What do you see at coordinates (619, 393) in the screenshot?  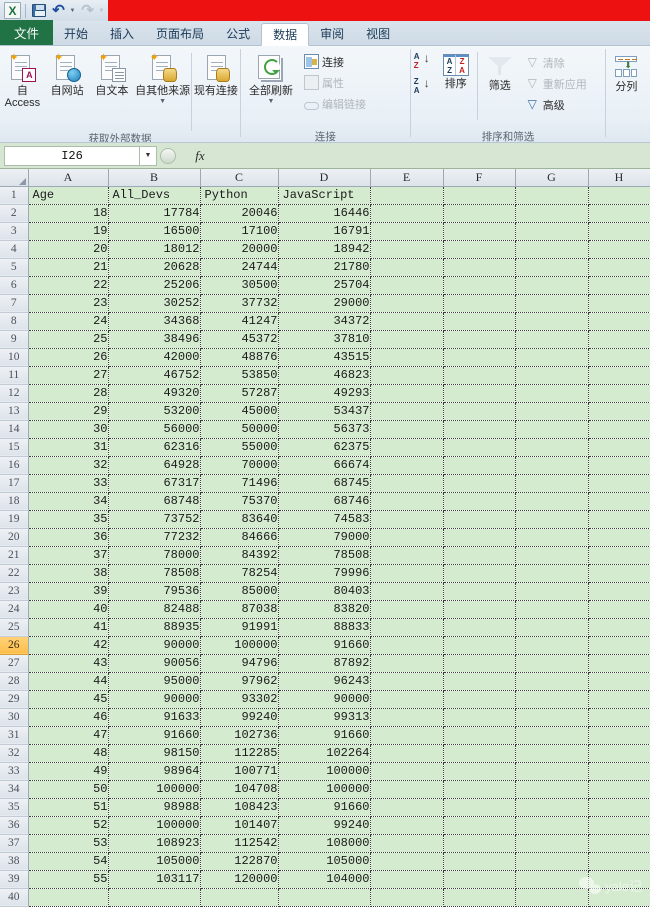 I see `cell-H12` at bounding box center [619, 393].